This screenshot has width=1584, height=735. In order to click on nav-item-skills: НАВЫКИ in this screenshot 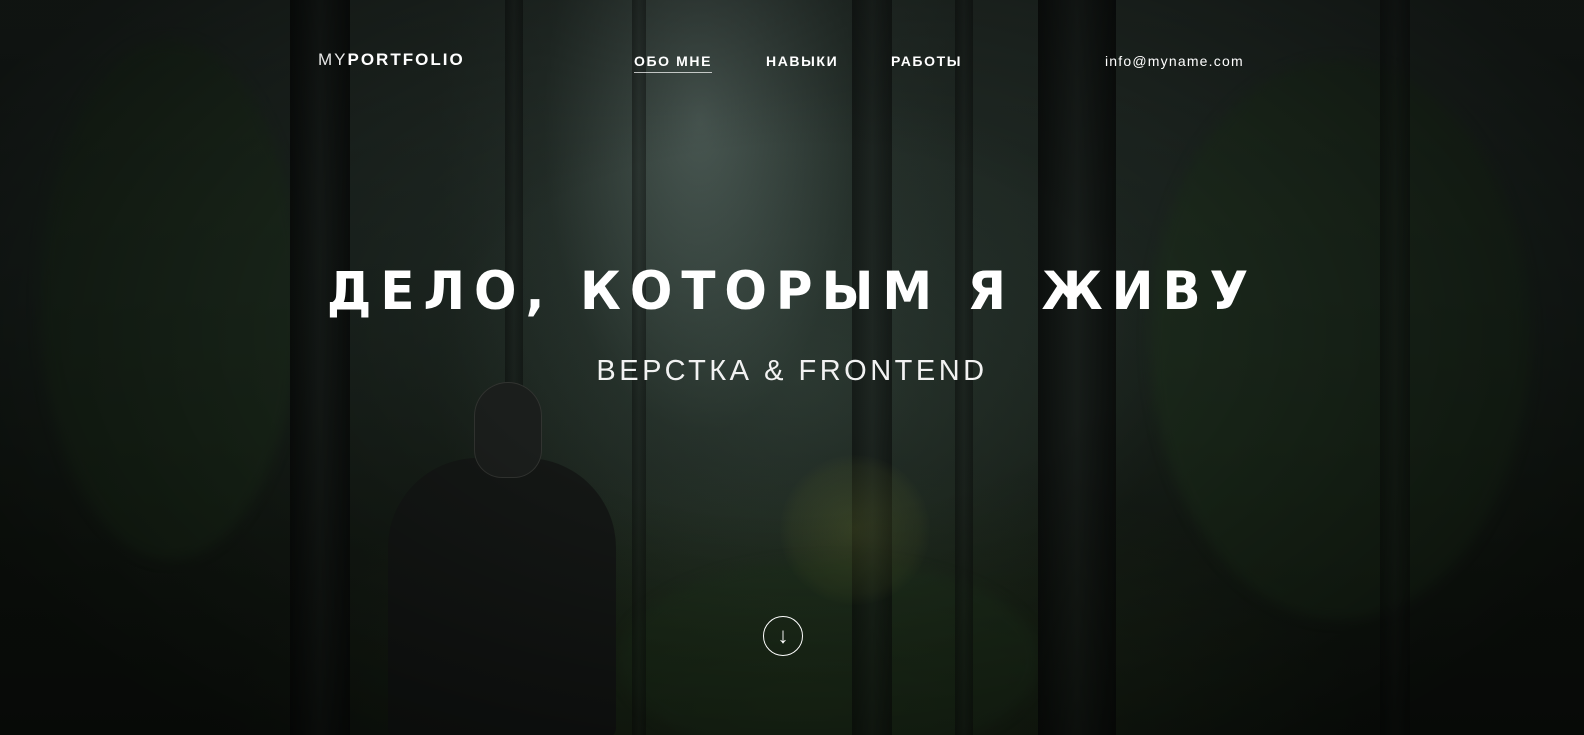, I will do `click(802, 62)`.